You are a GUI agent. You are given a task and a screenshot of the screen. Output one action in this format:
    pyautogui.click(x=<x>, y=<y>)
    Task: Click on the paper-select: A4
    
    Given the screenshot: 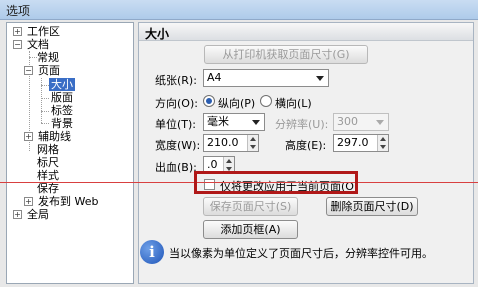 What is the action you would take?
    pyautogui.click(x=266, y=78)
    